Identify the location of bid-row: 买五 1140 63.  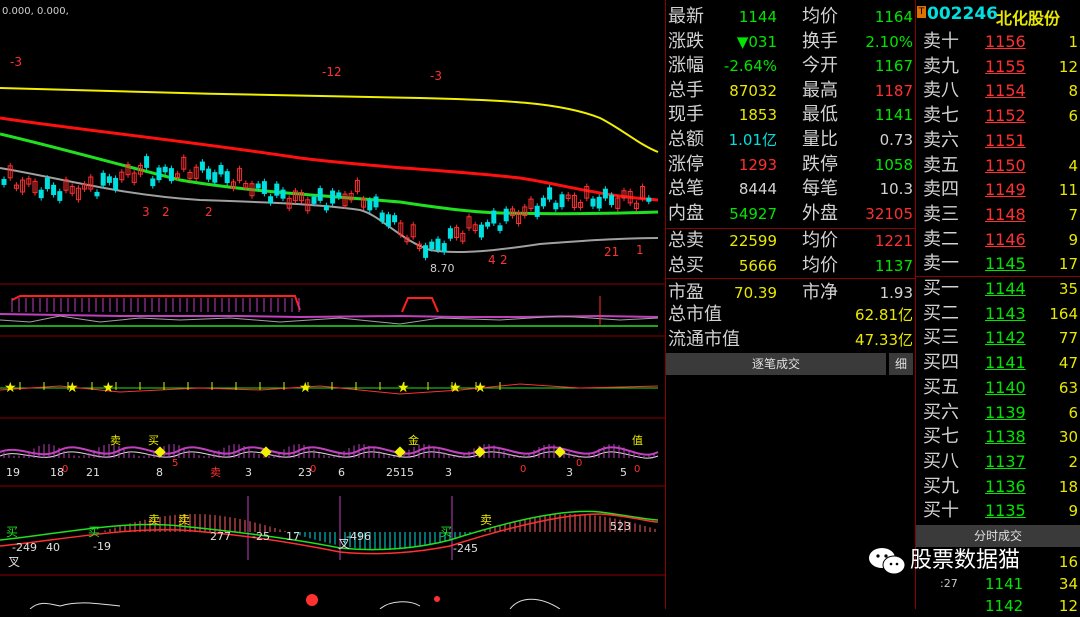
(997, 388).